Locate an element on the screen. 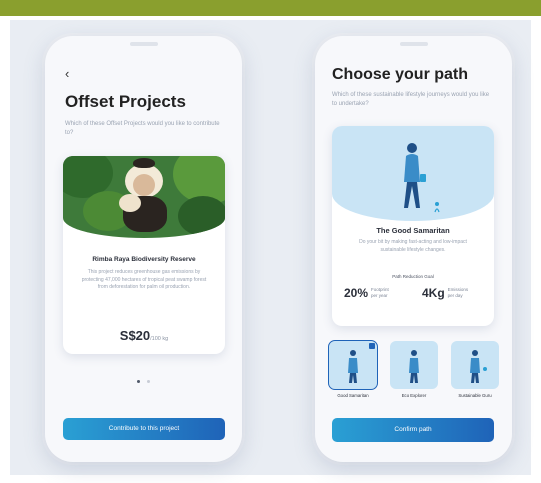  contribute-button: Contribute to this project is located at coordinates (144, 429).